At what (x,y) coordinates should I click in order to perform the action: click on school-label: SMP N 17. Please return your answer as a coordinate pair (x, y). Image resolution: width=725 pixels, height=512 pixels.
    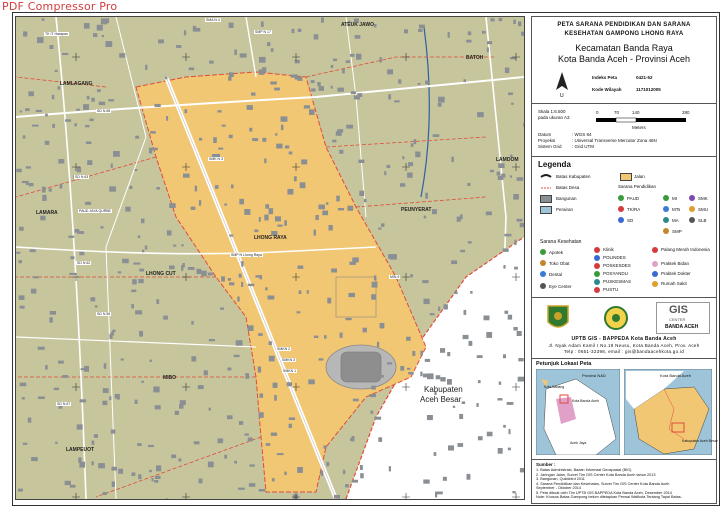
    Looking at the image, I should click on (263, 32).